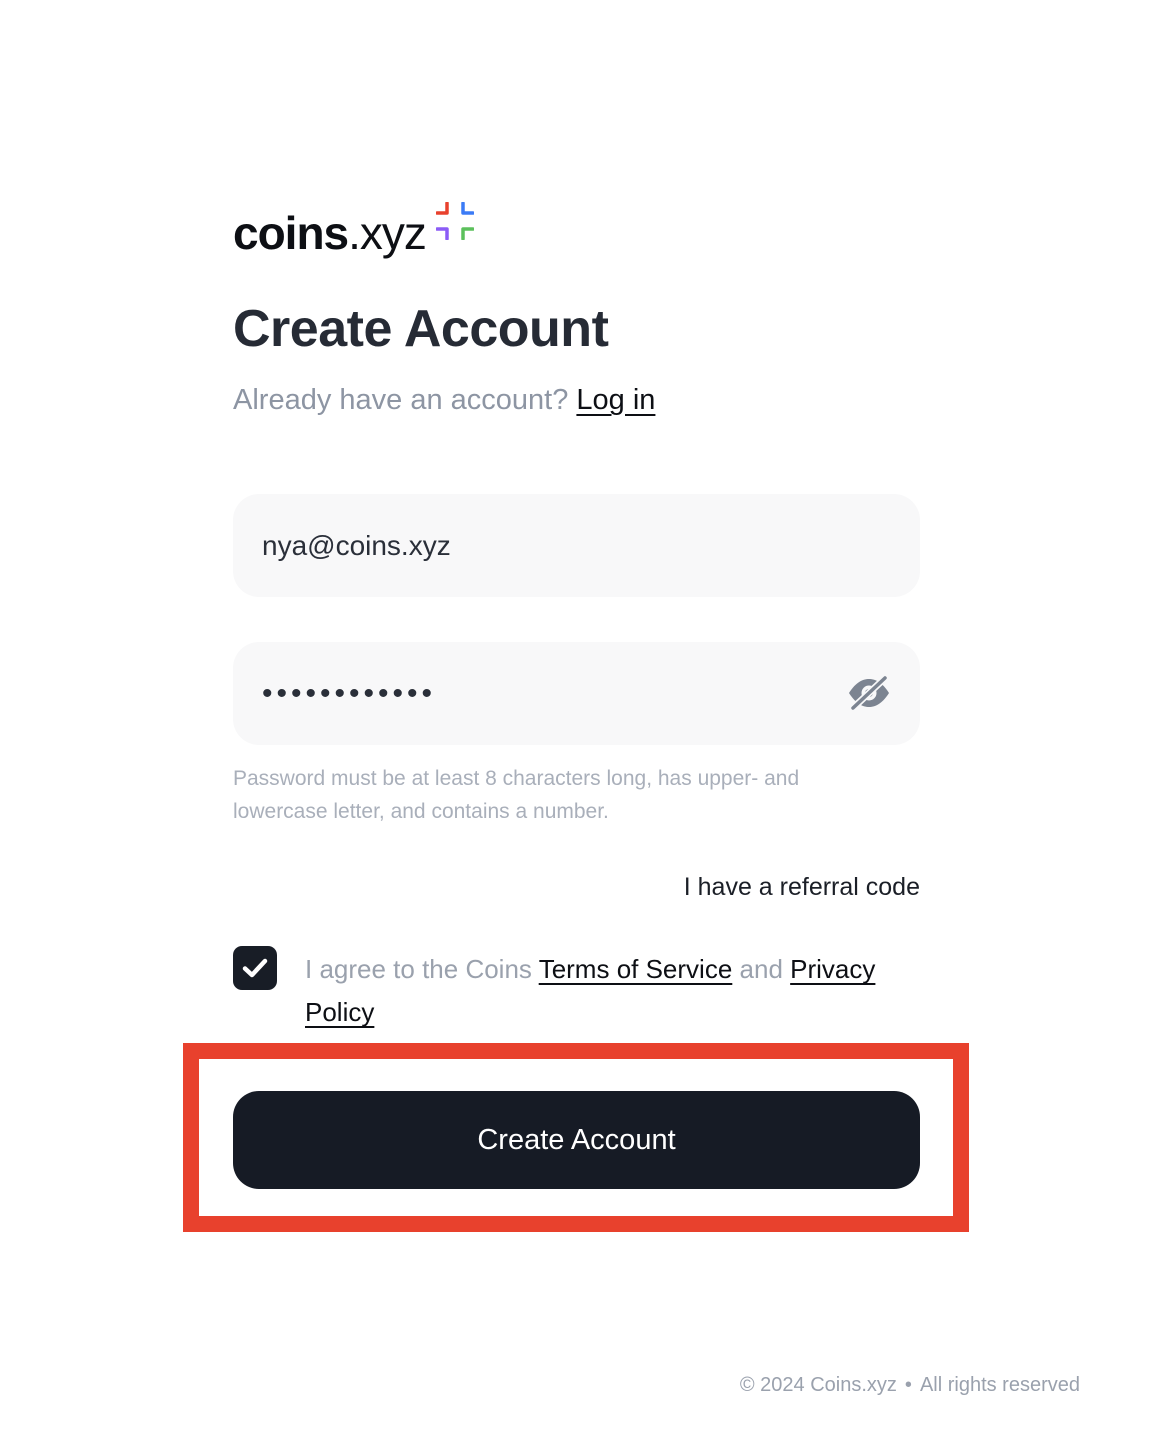 This screenshot has height=1435, width=1168. I want to click on terms-prefix: I agree to the Coins, so click(418, 969).